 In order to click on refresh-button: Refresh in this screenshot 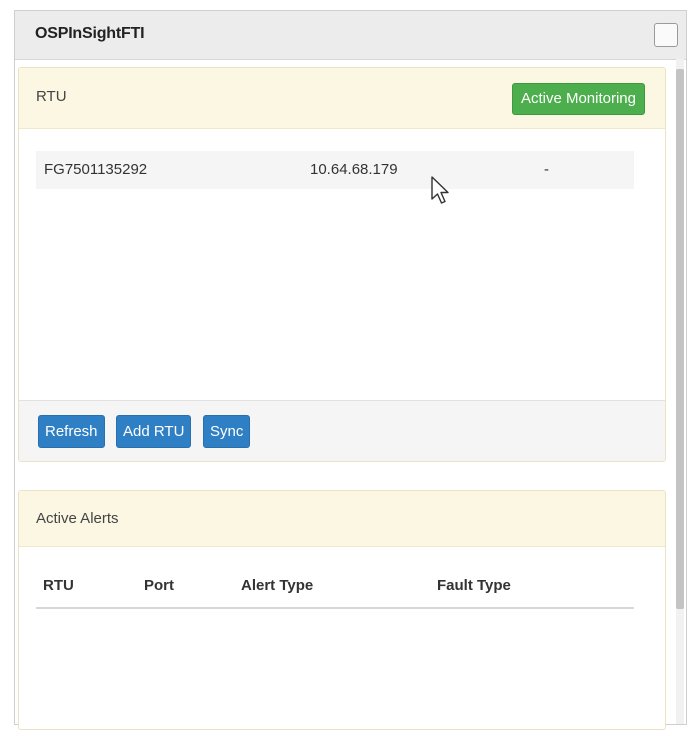, I will do `click(71, 431)`.